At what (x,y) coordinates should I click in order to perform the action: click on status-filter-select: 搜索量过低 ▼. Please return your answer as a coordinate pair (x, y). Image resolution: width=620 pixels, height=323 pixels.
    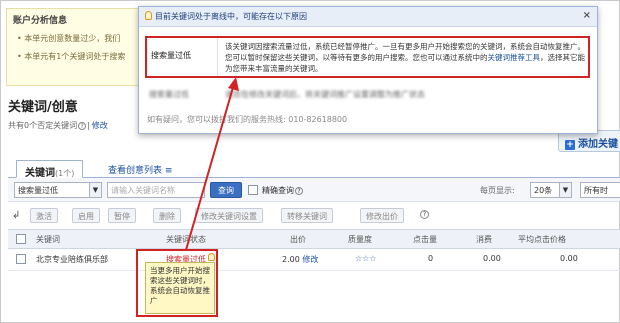
    Looking at the image, I should click on (58, 190).